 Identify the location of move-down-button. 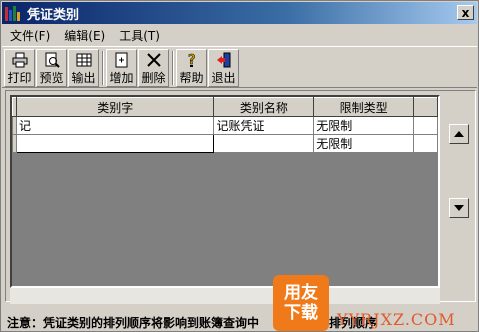
(459, 208).